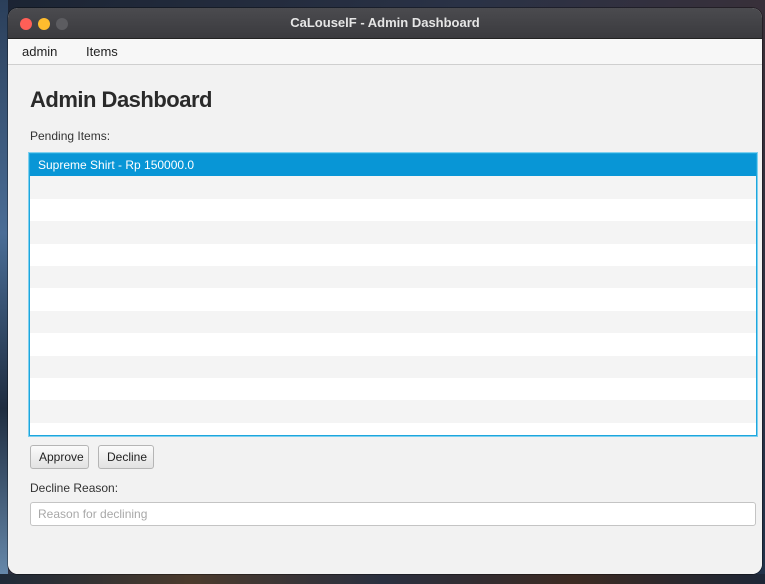 The height and width of the screenshot is (584, 765). What do you see at coordinates (121, 99) in the screenshot?
I see `page-title: Admin Dashboard` at bounding box center [121, 99].